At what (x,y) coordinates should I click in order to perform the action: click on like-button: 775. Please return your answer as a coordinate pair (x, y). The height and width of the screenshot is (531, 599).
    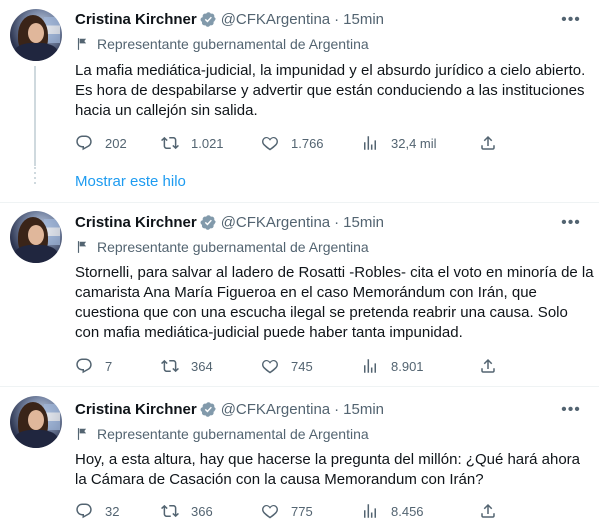
    Looking at the image, I should click on (311, 511).